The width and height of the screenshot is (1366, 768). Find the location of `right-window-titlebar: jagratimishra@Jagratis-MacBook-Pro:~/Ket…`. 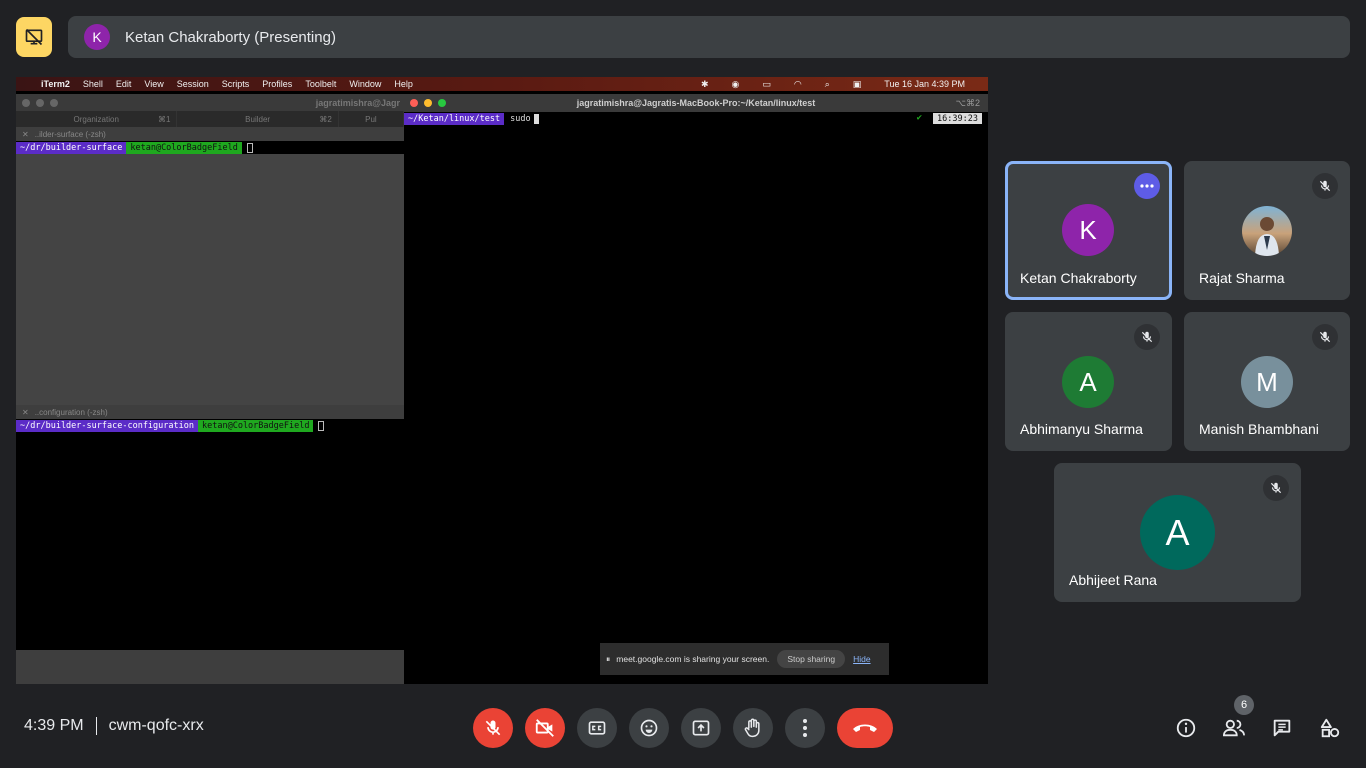

right-window-titlebar: jagratimishra@Jagratis-MacBook-Pro:~/Ket… is located at coordinates (696, 103).